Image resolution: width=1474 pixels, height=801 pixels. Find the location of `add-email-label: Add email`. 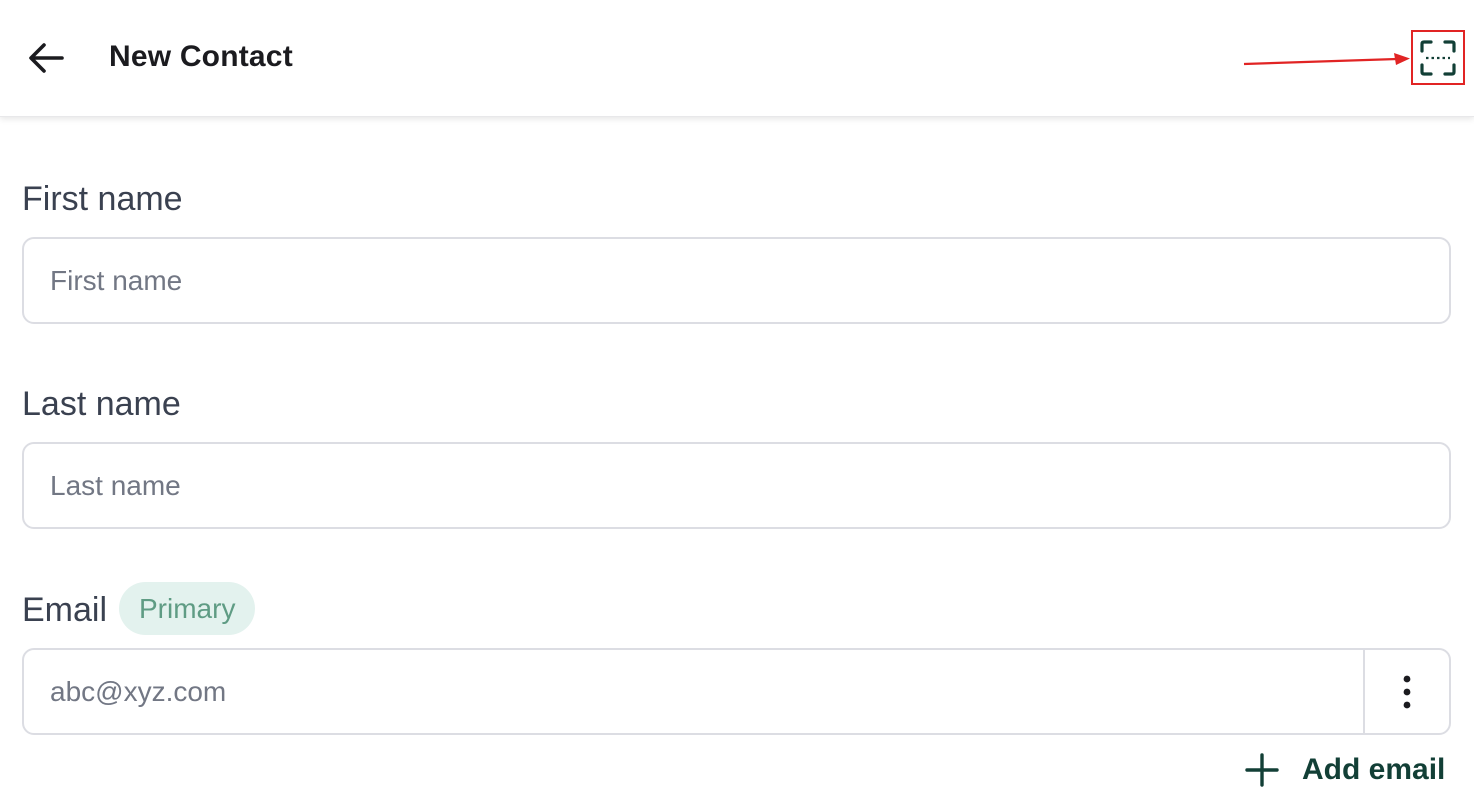

add-email-label: Add email is located at coordinates (1374, 769).